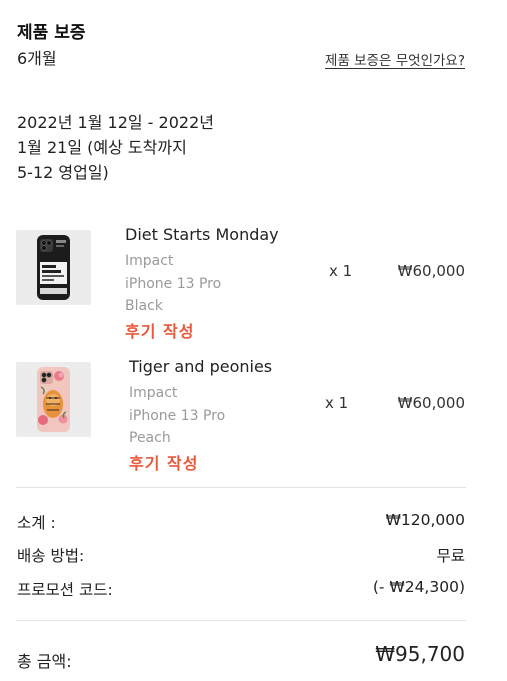 The image size is (507, 681). What do you see at coordinates (450, 556) in the screenshot?
I see `shipping-value: 무료` at bounding box center [450, 556].